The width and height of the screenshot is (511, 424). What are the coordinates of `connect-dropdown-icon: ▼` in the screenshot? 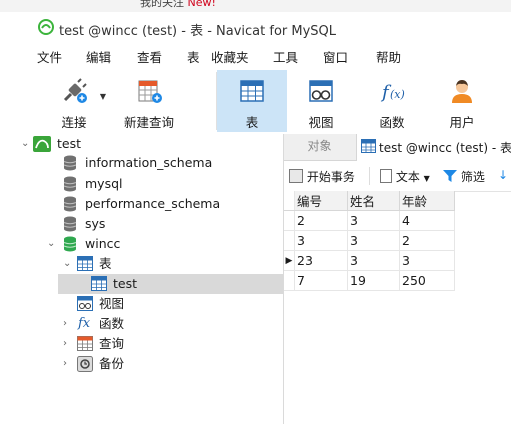 It's located at (103, 96).